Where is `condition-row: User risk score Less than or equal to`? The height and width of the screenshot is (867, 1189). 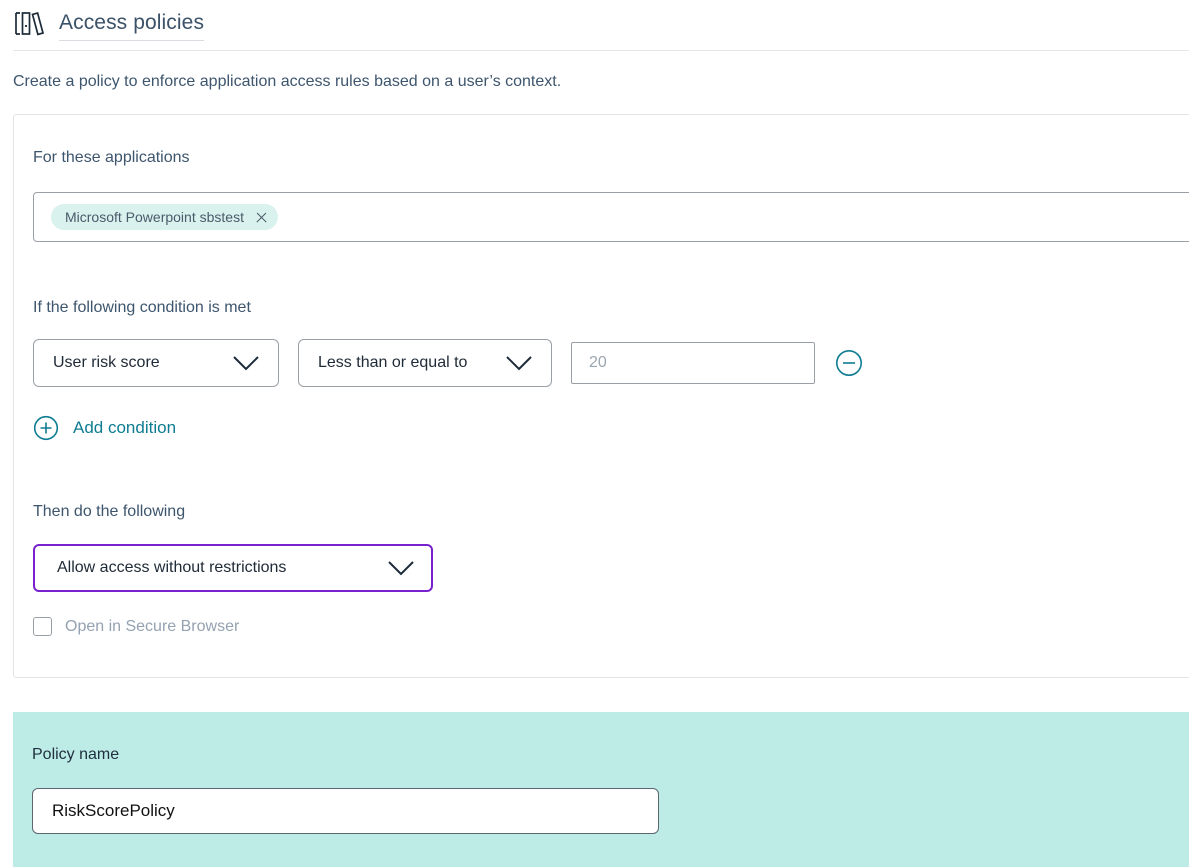
condition-row: User risk score Less than or equal to is located at coordinates (611, 363).